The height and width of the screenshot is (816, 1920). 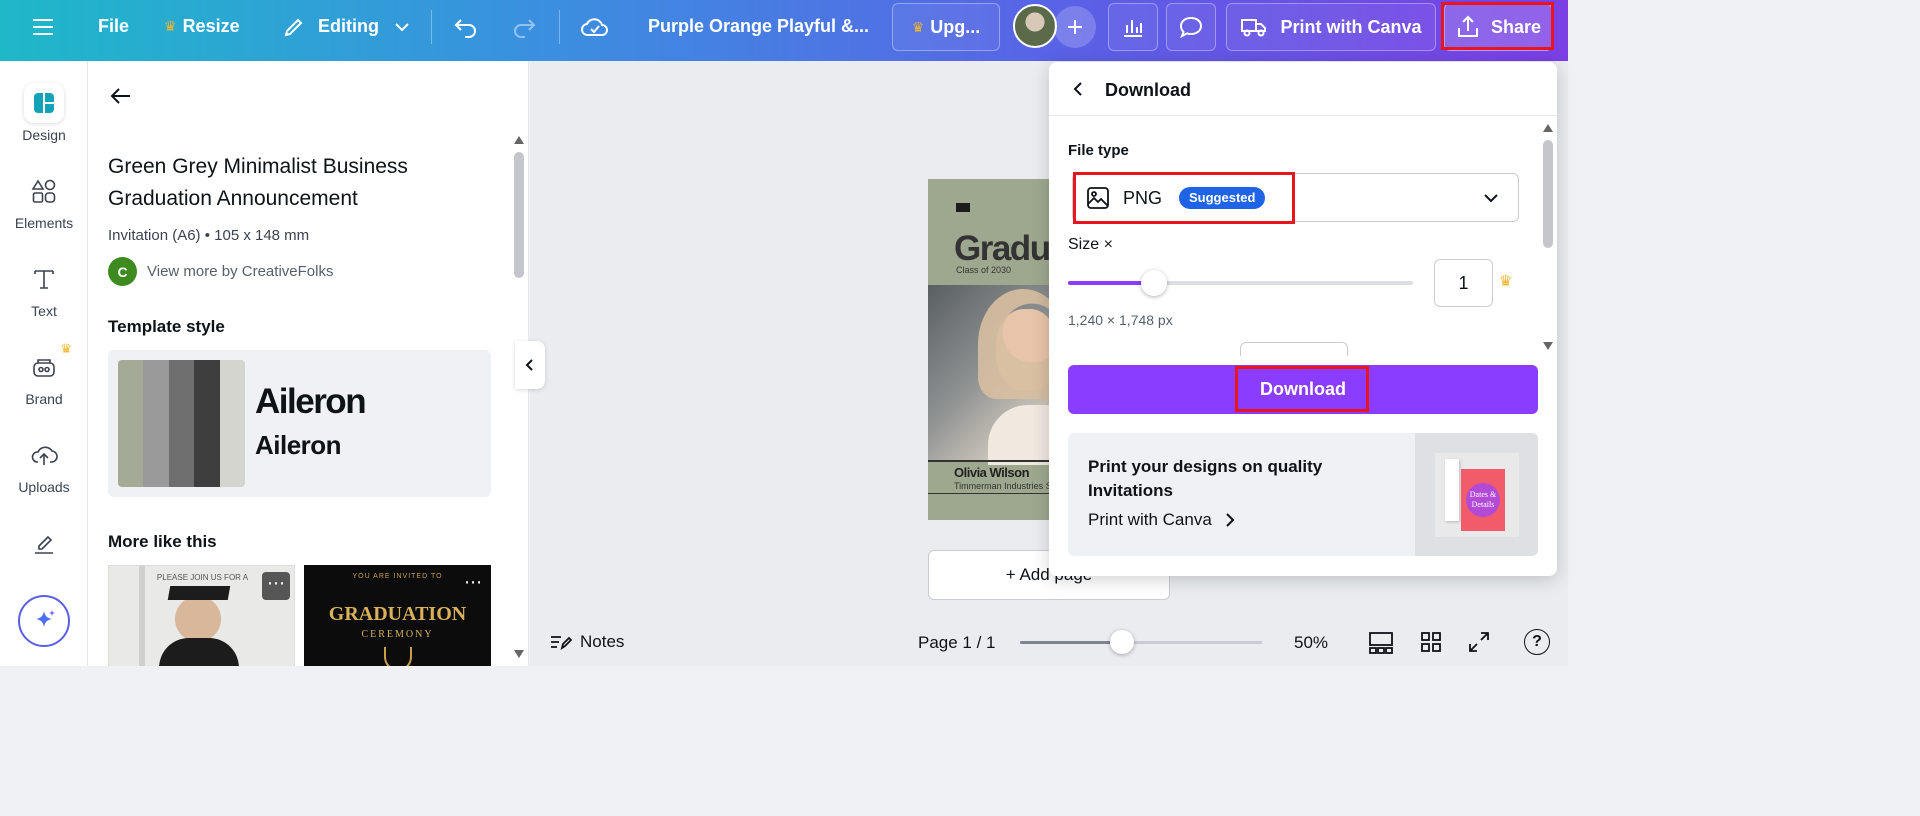 What do you see at coordinates (1381, 645) in the screenshot?
I see `grid-view-button` at bounding box center [1381, 645].